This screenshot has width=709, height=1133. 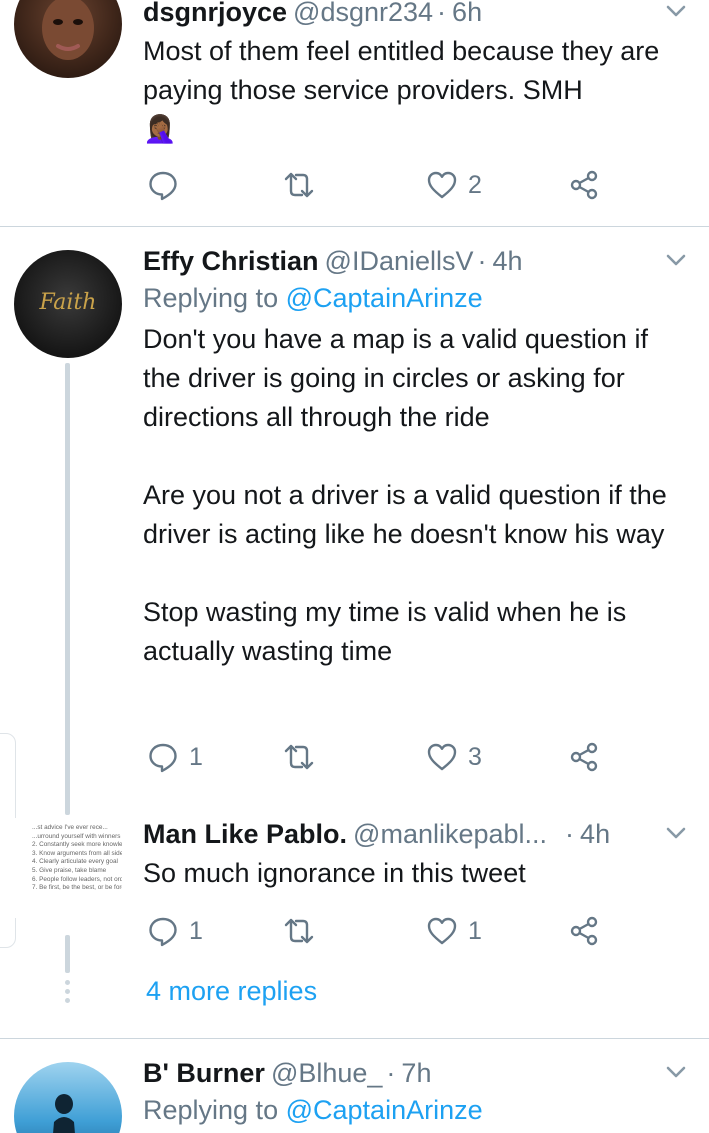 I want to click on avatar-faith-text: Faith, so click(x=68, y=302).